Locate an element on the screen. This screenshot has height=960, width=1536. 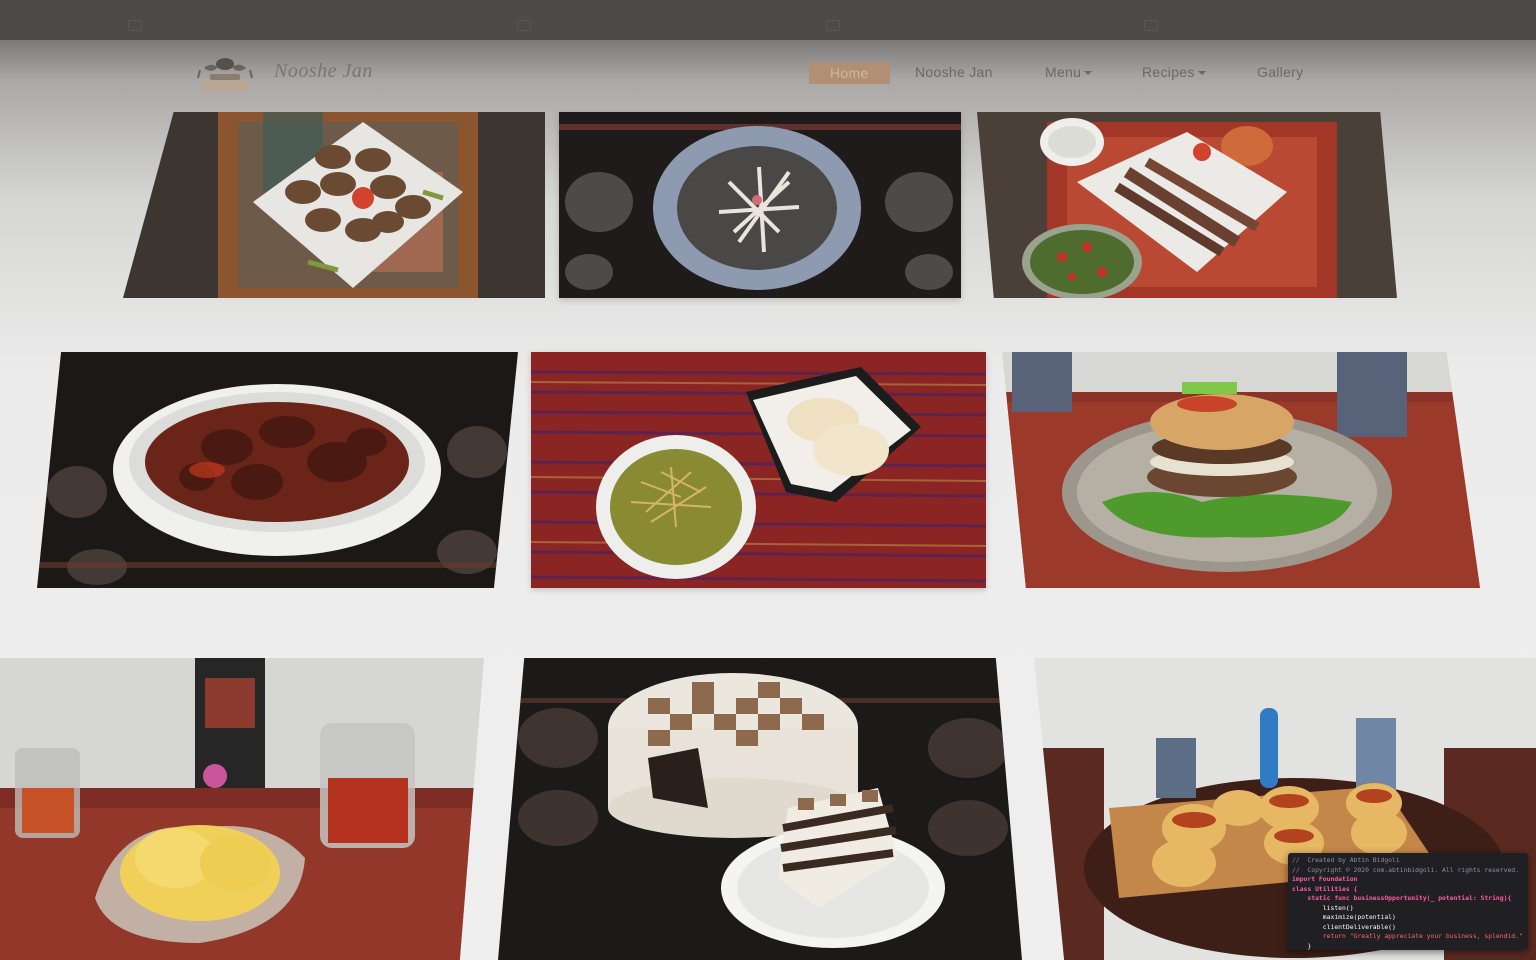
bookmark-icon is located at coordinates (135, 25).